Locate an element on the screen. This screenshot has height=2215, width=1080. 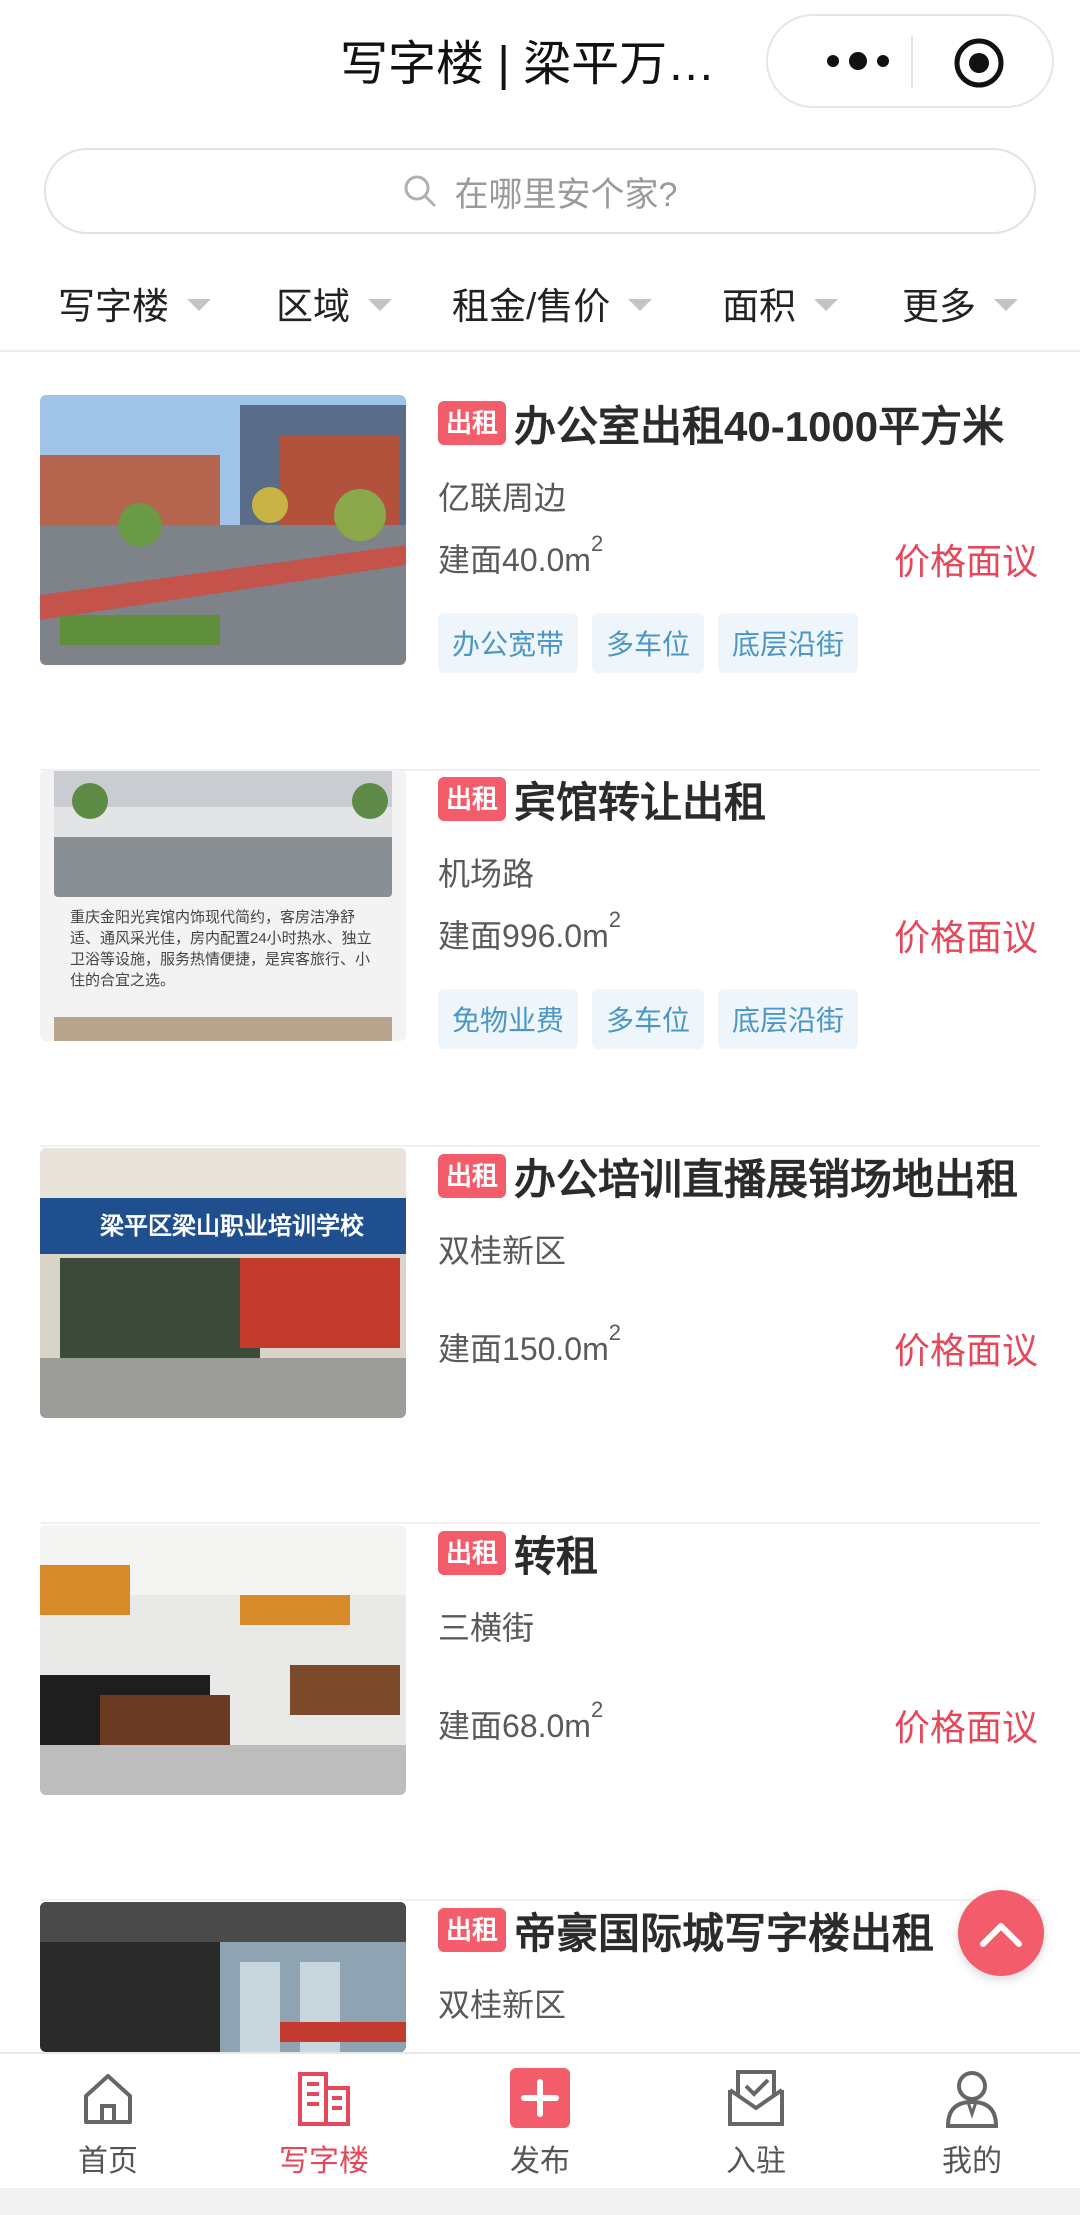
filter-bar: 写字楼 区域 租金/售价 面积 更多 is located at coordinates (540, 305).